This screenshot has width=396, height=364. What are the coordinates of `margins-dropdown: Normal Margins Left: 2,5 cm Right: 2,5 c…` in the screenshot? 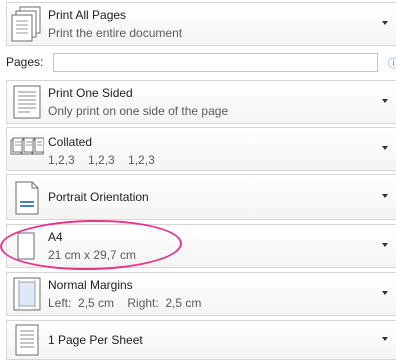 It's located at (201, 294).